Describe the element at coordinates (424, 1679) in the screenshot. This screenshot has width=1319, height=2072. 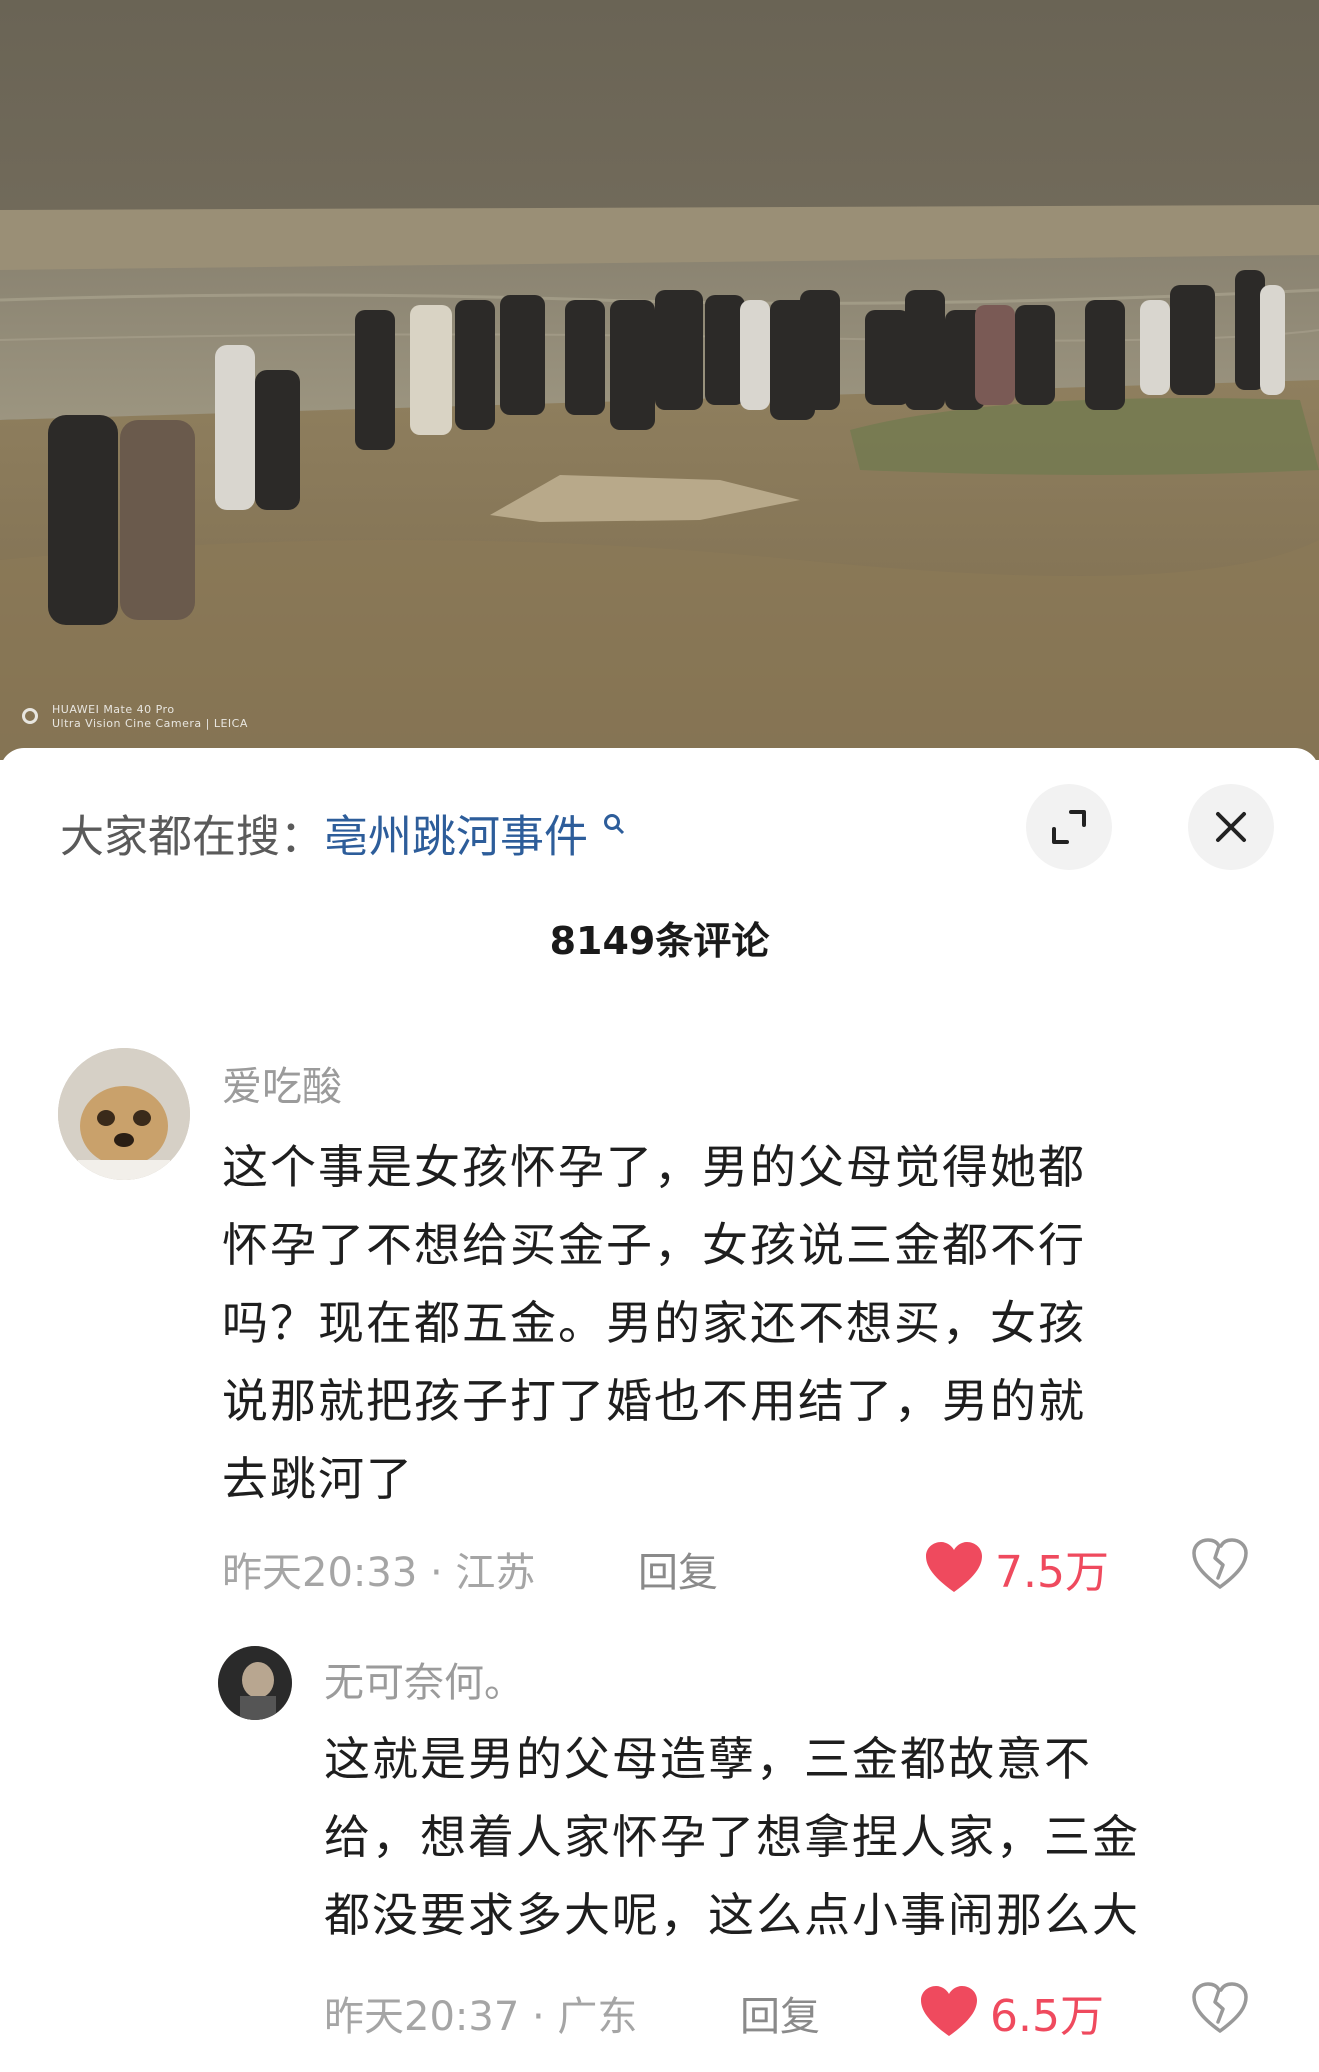
I see `comment-username: 无可奈何。` at that location.